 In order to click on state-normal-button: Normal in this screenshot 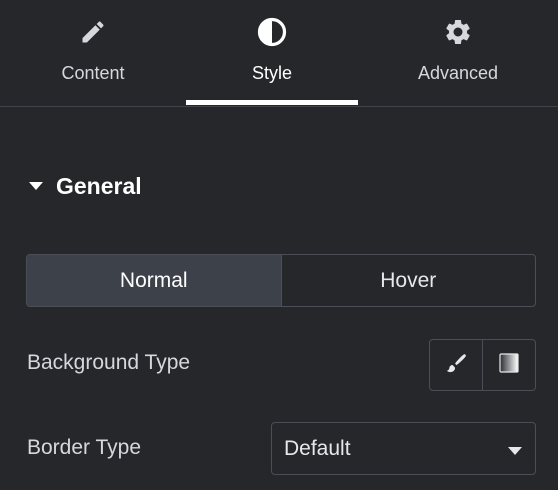, I will do `click(154, 280)`.